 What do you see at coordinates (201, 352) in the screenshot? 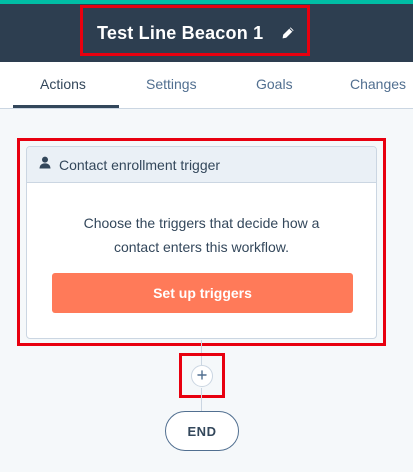
I see `connector-line-top` at bounding box center [201, 352].